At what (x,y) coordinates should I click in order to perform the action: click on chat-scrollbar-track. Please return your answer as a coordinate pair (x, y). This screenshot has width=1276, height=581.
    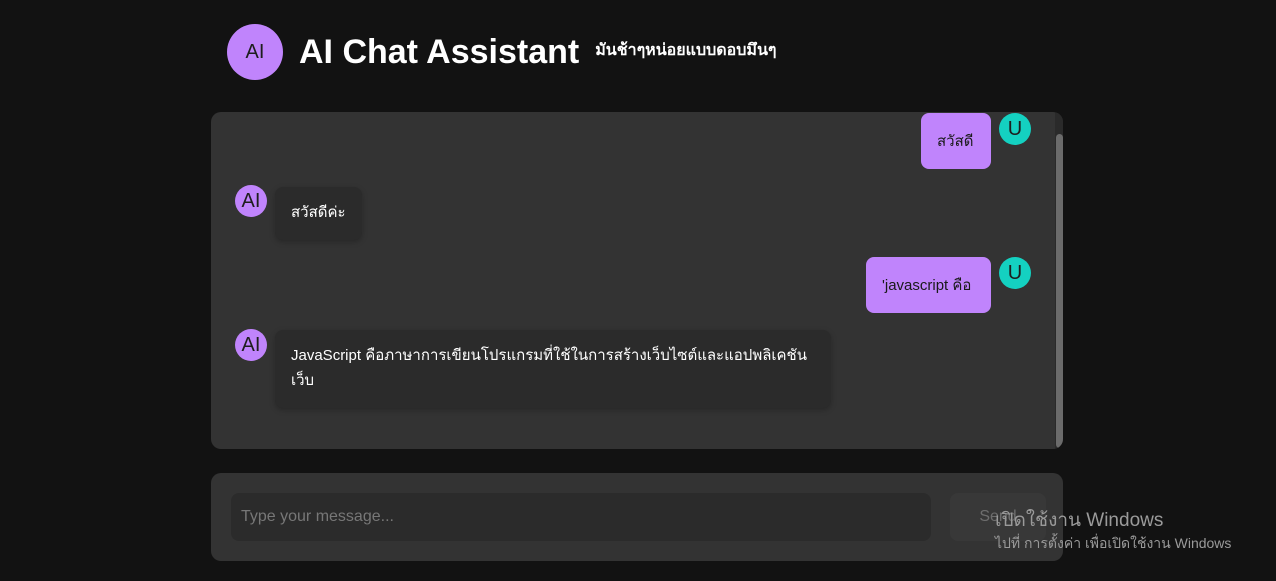
    Looking at the image, I should click on (1059, 280).